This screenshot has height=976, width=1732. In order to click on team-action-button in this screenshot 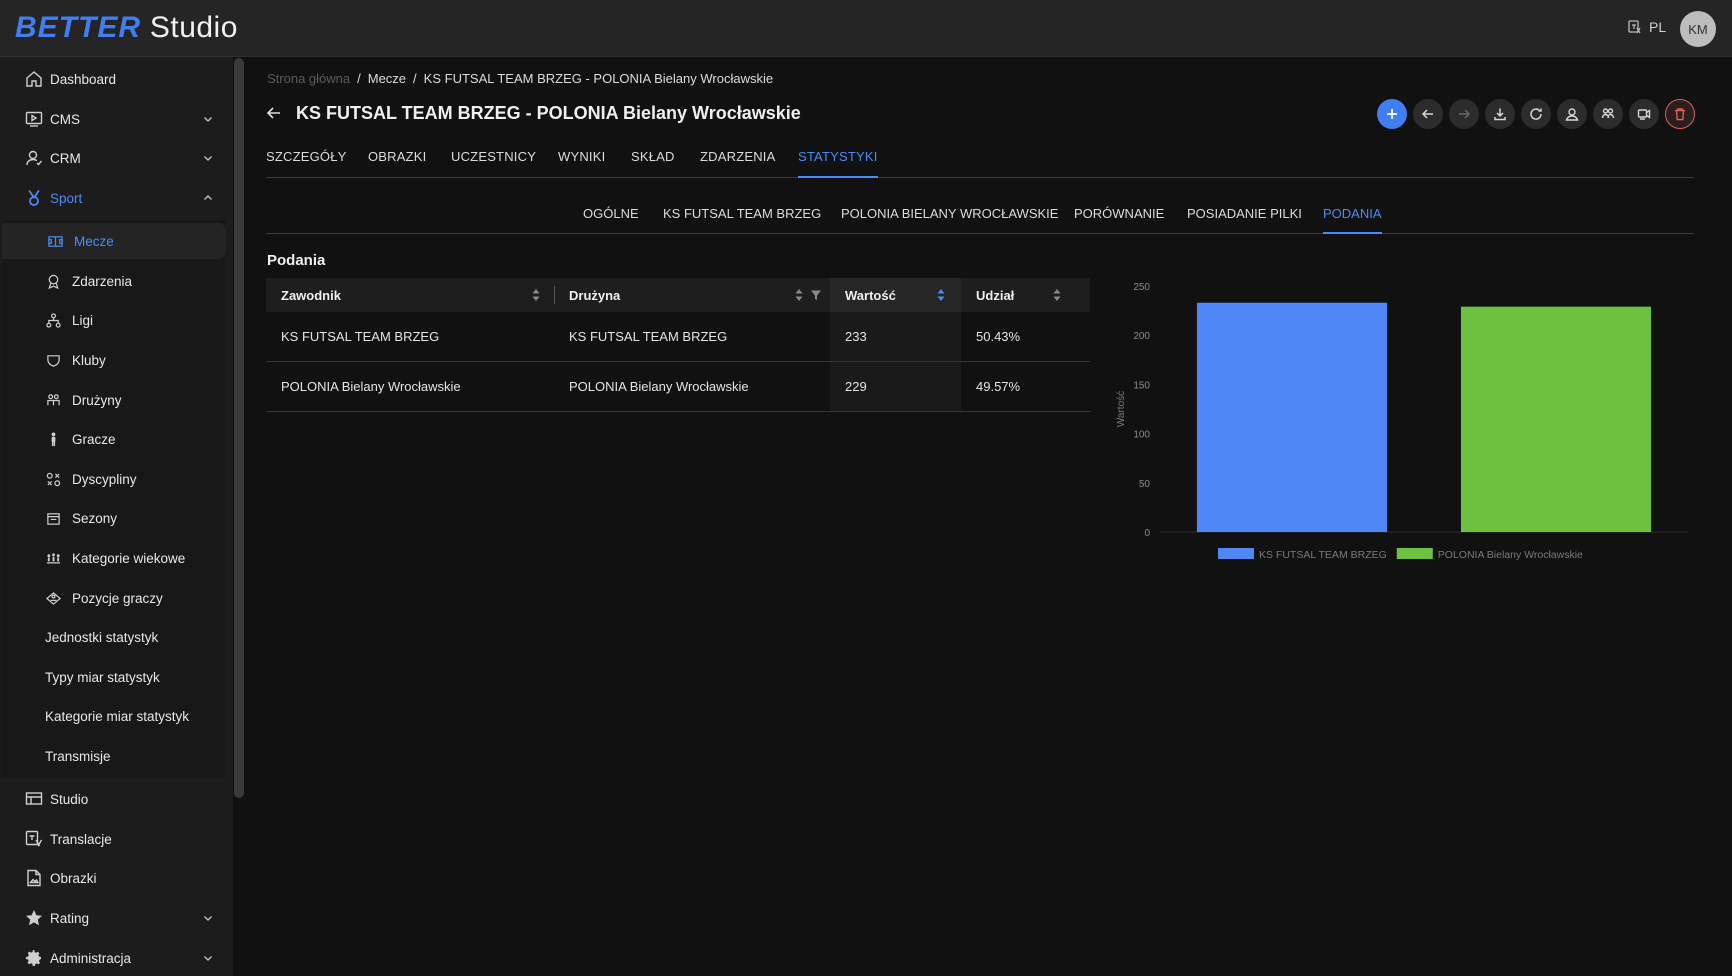, I will do `click(1608, 114)`.